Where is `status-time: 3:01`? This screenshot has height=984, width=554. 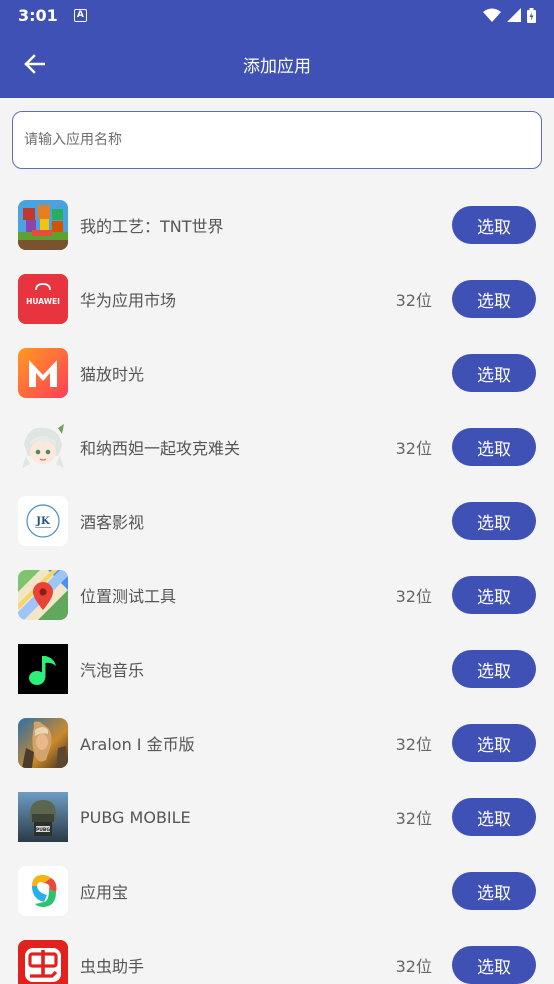 status-time: 3:01 is located at coordinates (38, 15).